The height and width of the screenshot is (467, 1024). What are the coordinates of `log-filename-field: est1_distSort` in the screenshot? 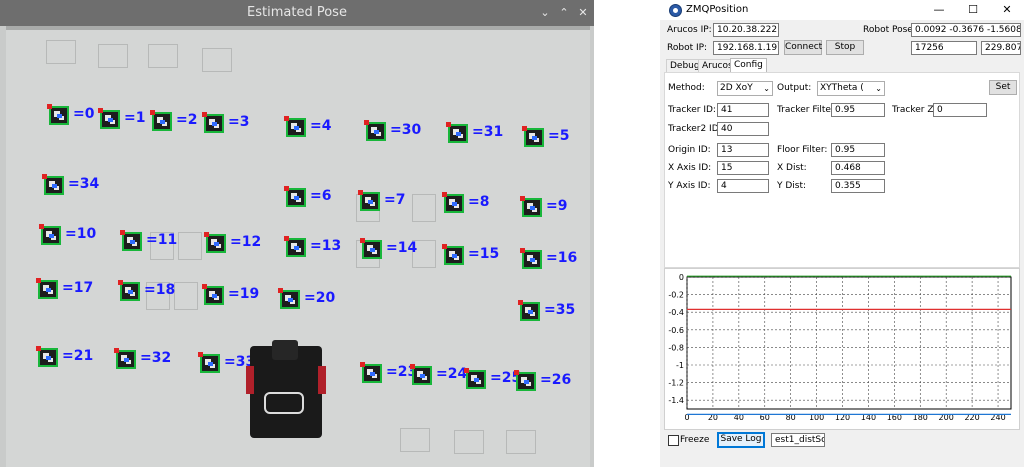 It's located at (798, 440).